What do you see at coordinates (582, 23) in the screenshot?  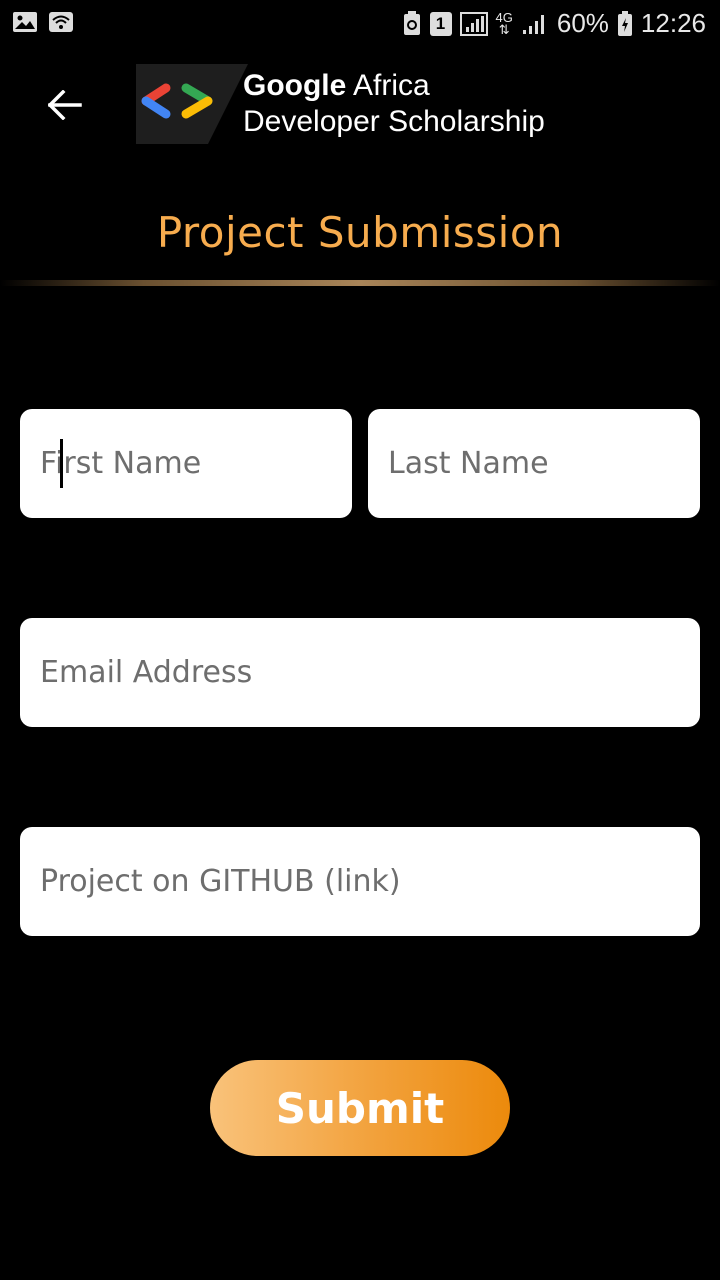 I see `battery-percent: 60%` at bounding box center [582, 23].